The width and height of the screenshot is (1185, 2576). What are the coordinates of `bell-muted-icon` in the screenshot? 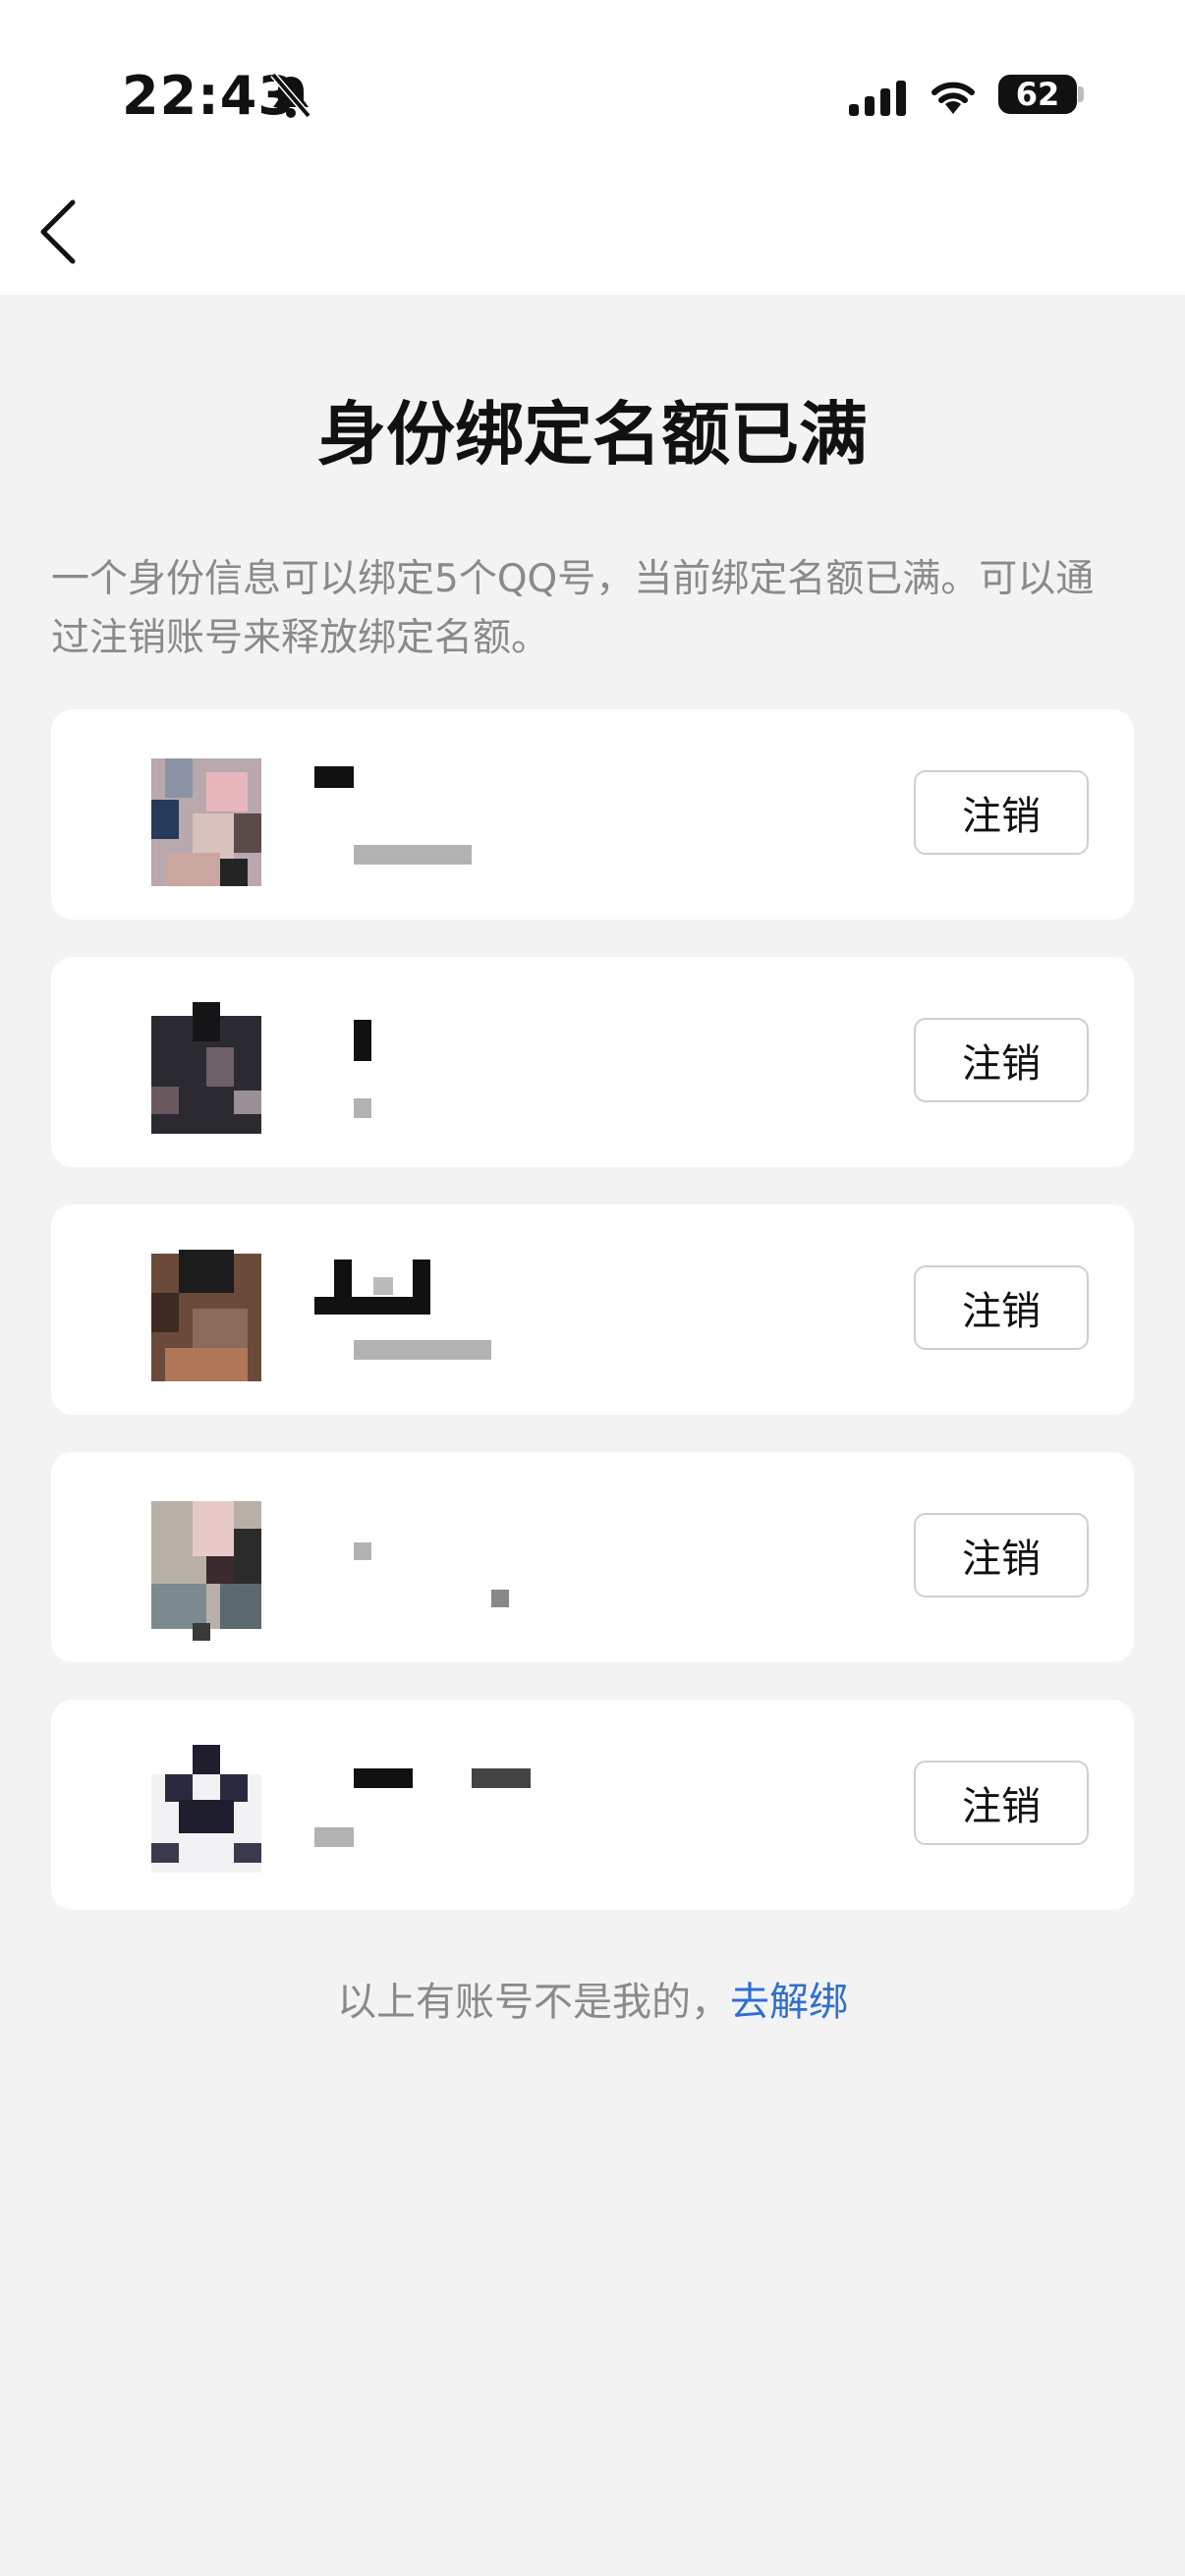 It's located at (290, 95).